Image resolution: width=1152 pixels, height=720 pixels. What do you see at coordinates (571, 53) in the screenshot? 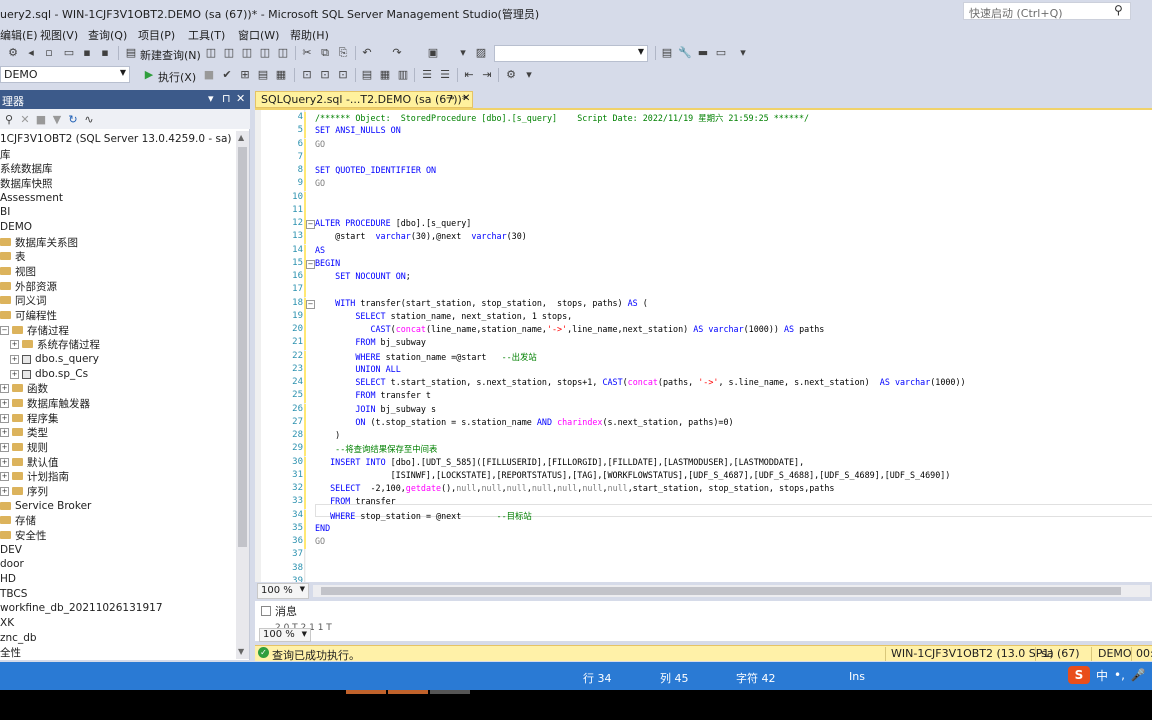
I see `find-combo: ▼` at bounding box center [571, 53].